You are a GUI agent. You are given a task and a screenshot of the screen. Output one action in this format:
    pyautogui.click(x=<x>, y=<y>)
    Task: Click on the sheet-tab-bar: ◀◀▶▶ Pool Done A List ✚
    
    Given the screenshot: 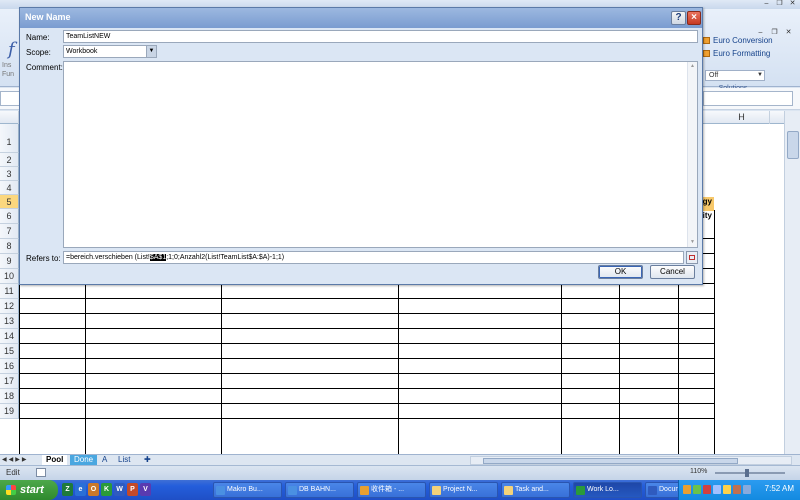 What is the action you would take?
    pyautogui.click(x=400, y=459)
    